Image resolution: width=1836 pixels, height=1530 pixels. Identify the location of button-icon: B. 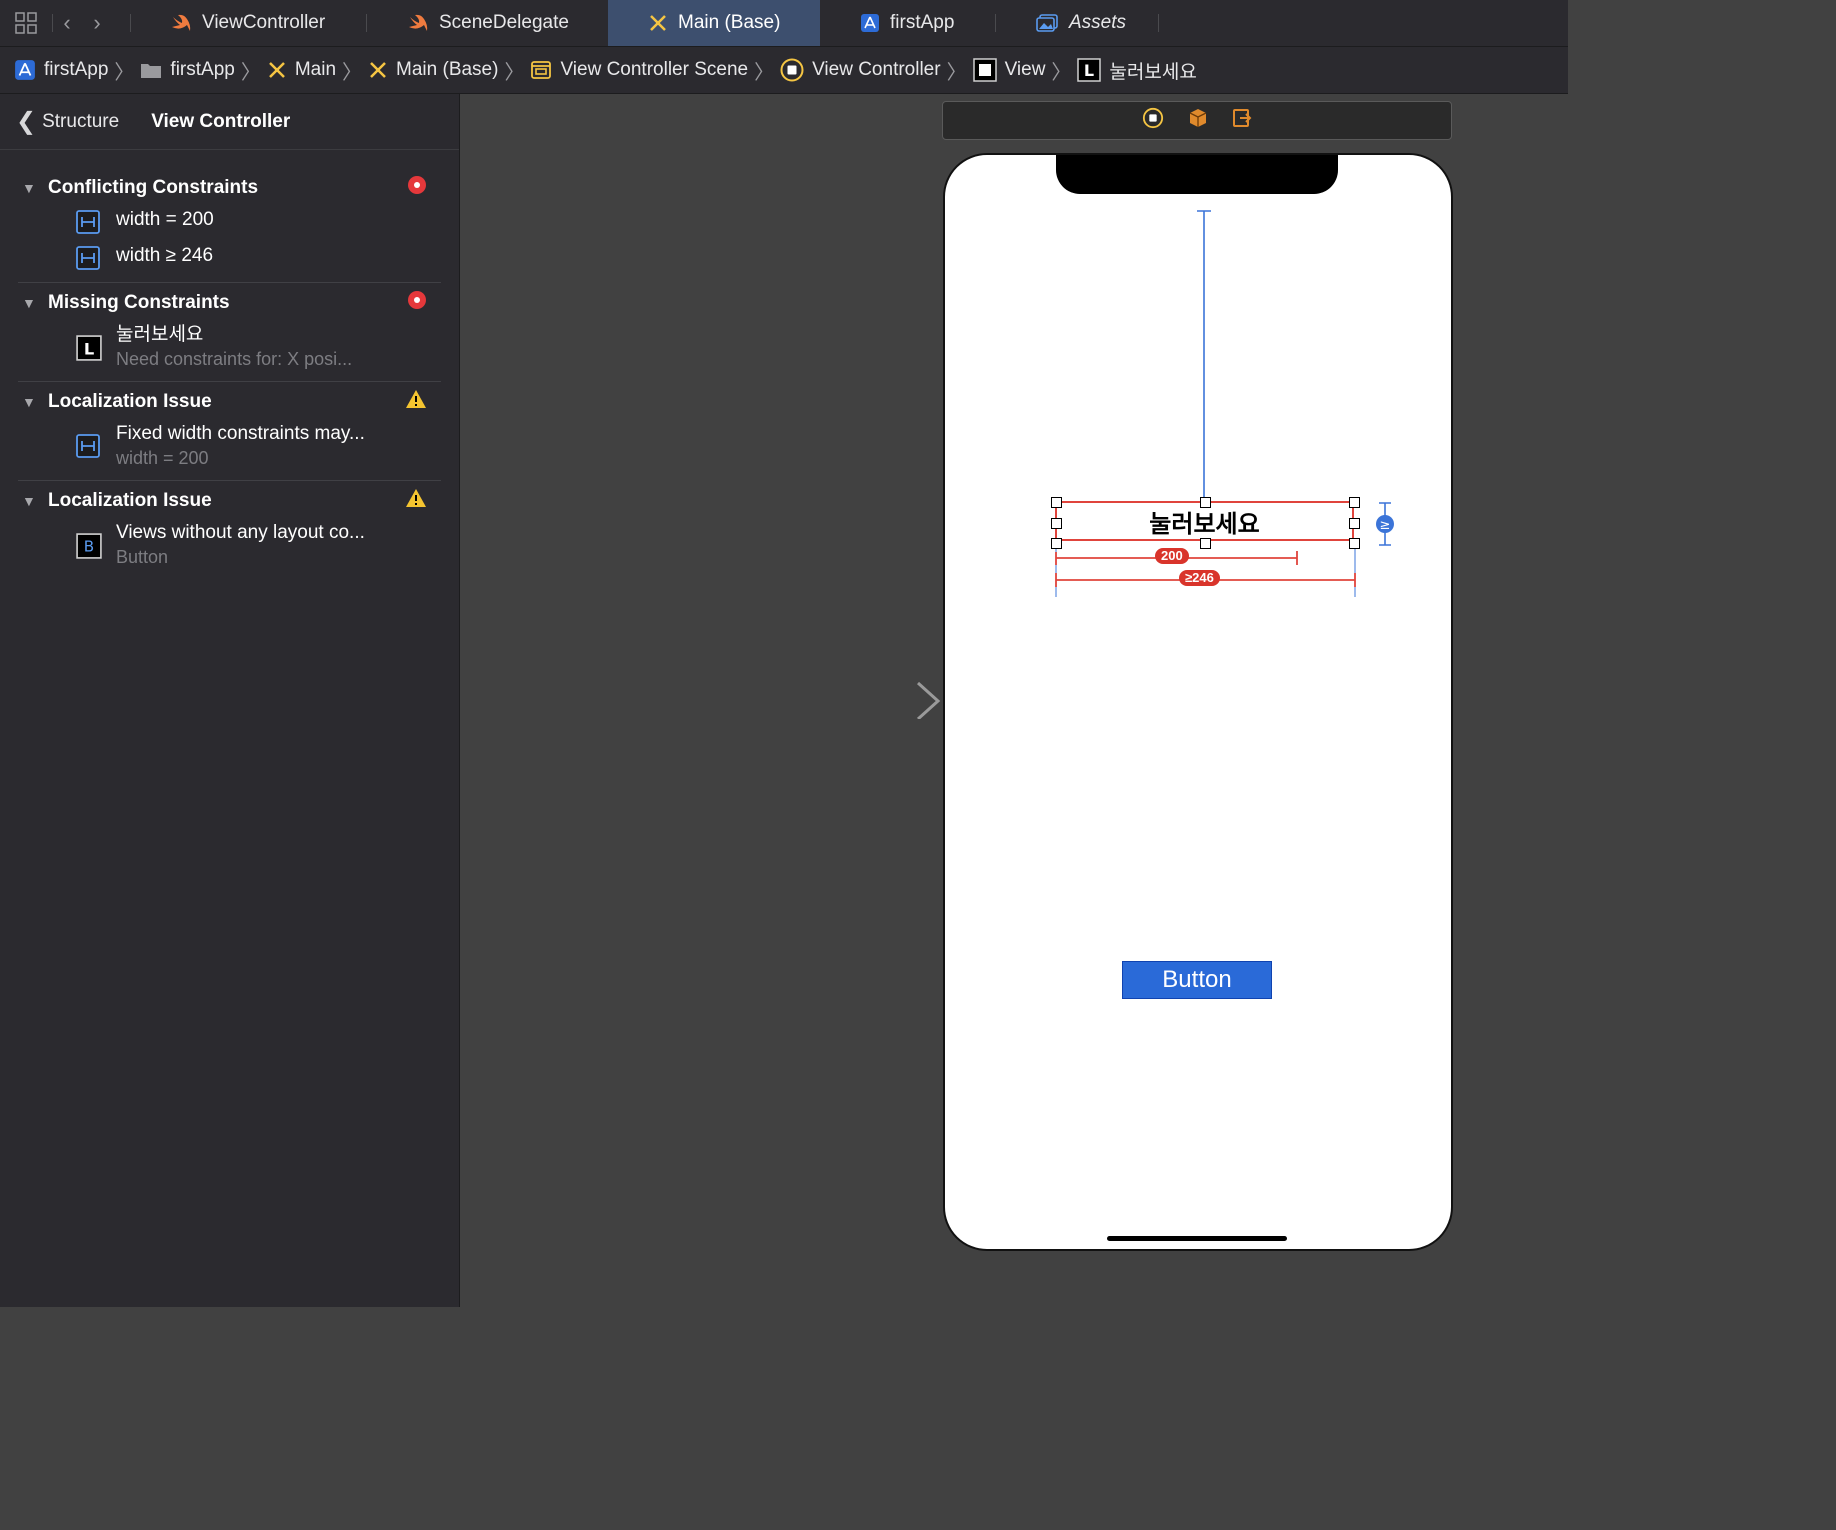
(89, 546).